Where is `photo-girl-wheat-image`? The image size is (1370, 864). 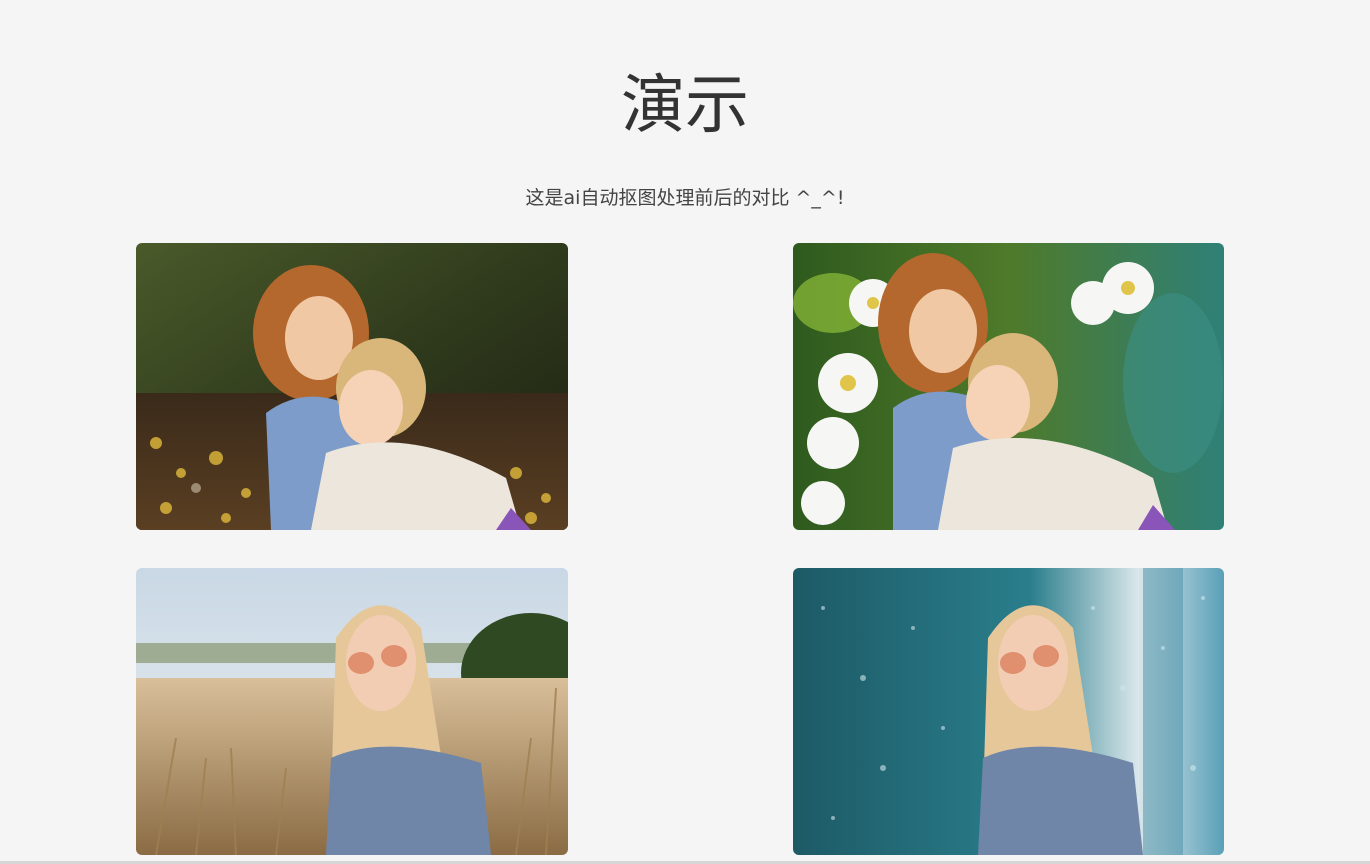 photo-girl-wheat-image is located at coordinates (352, 711).